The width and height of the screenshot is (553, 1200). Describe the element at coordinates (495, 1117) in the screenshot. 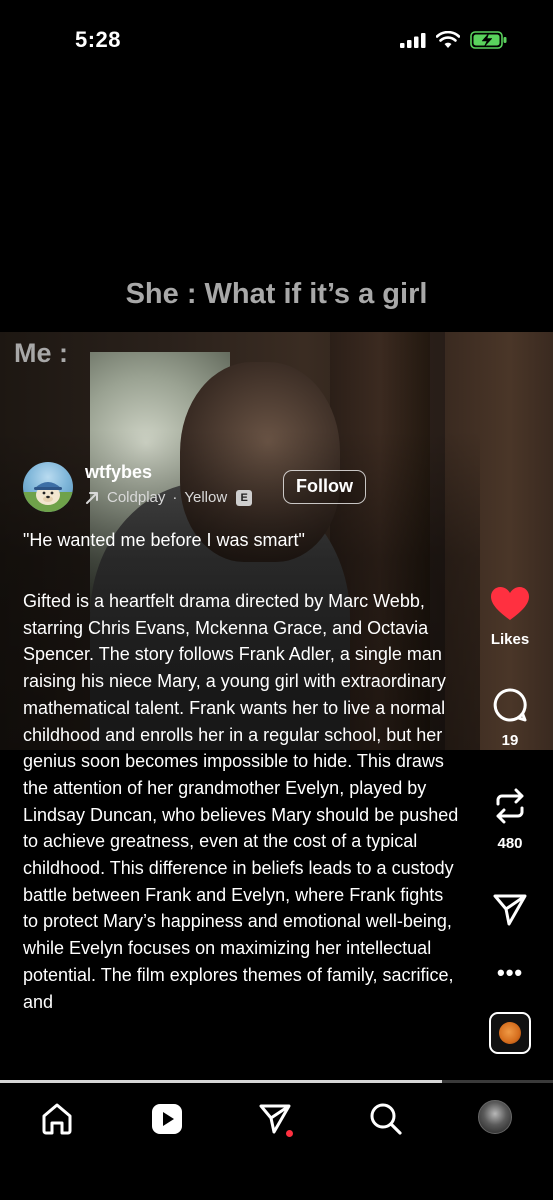

I see `nav-profile-avatar` at that location.